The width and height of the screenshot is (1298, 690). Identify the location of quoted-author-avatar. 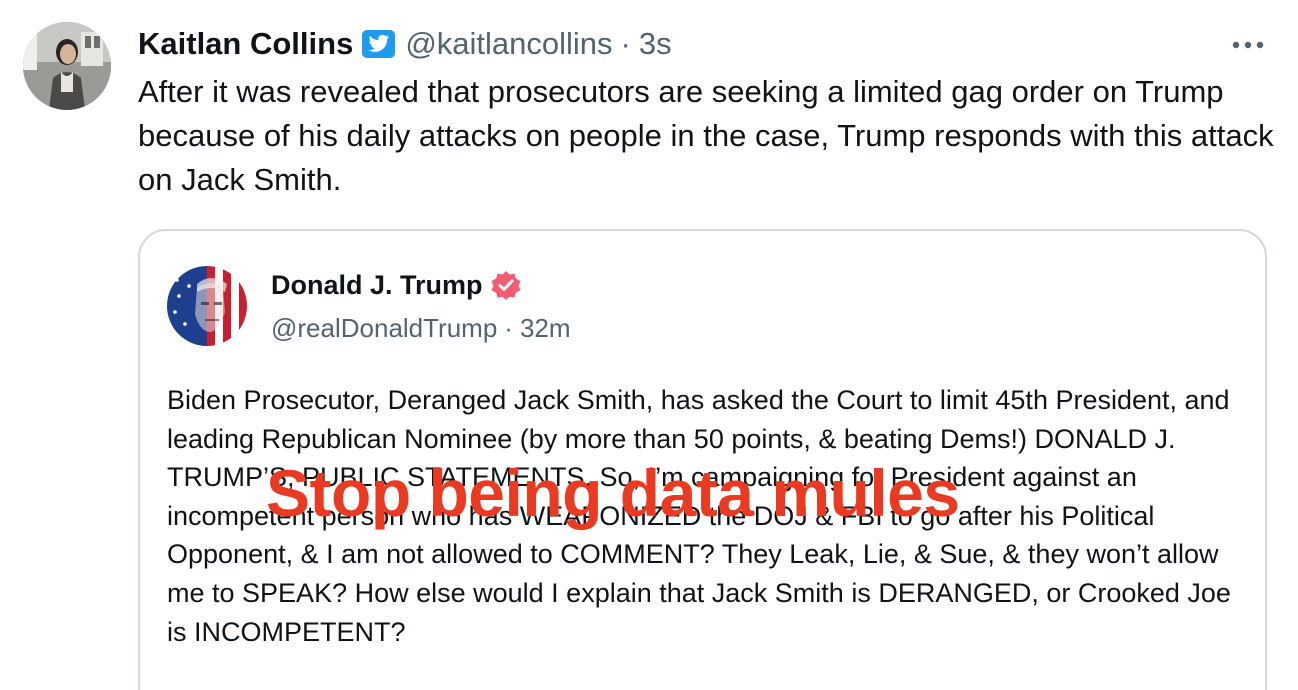
(207, 306).